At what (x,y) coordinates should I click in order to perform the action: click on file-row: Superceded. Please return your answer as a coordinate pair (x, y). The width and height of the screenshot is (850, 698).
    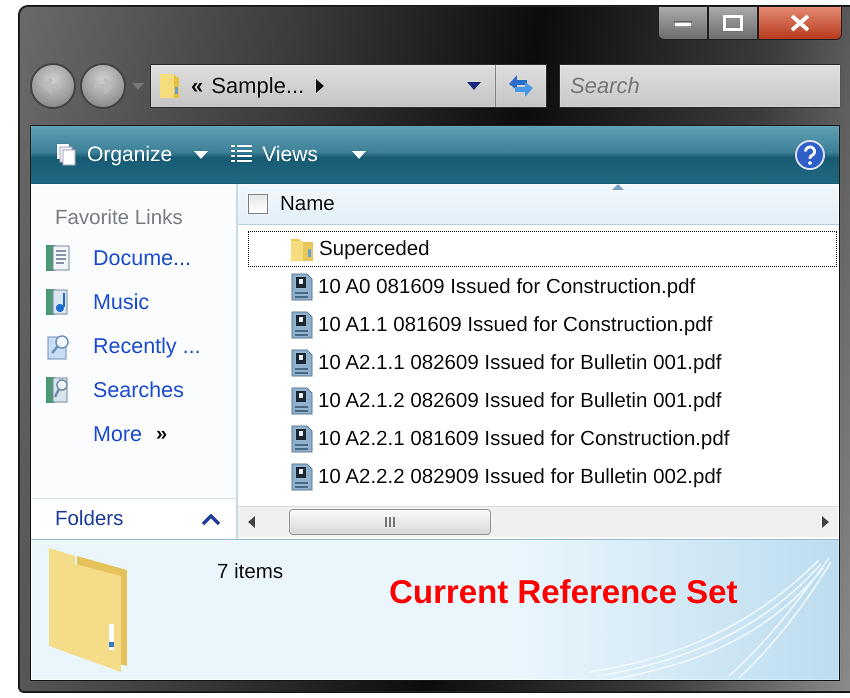
    Looking at the image, I should click on (542, 249).